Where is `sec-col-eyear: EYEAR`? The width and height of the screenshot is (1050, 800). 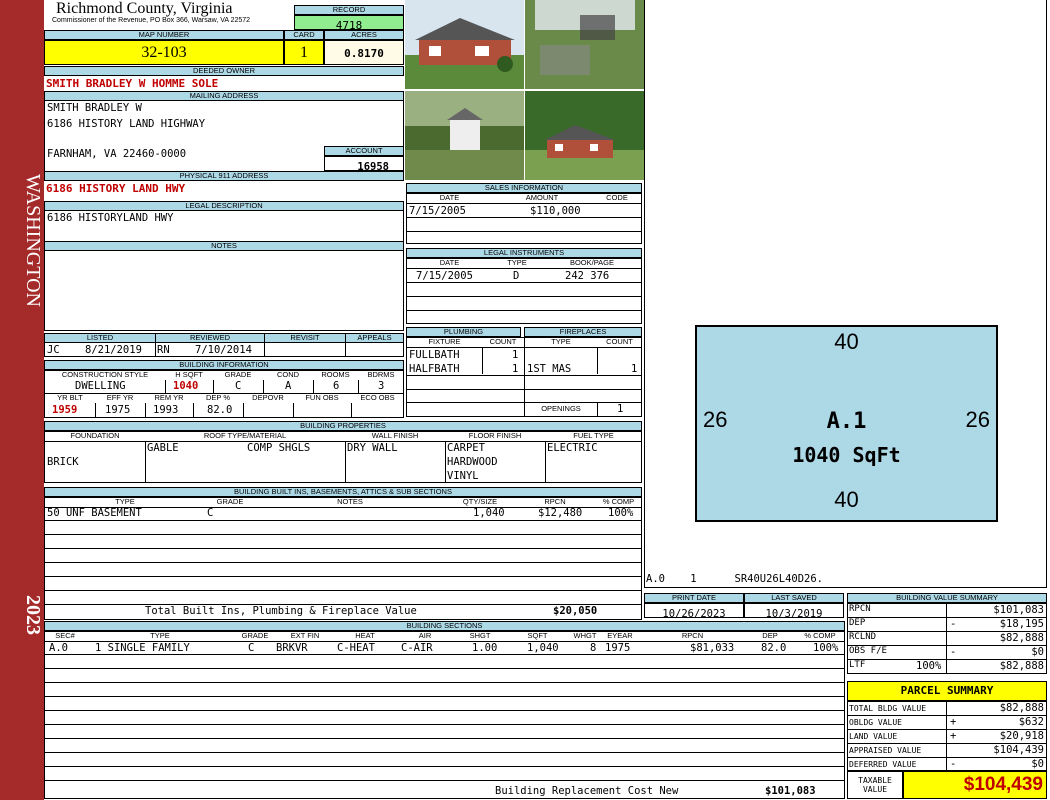
sec-col-eyear: EYEAR is located at coordinates (620, 635).